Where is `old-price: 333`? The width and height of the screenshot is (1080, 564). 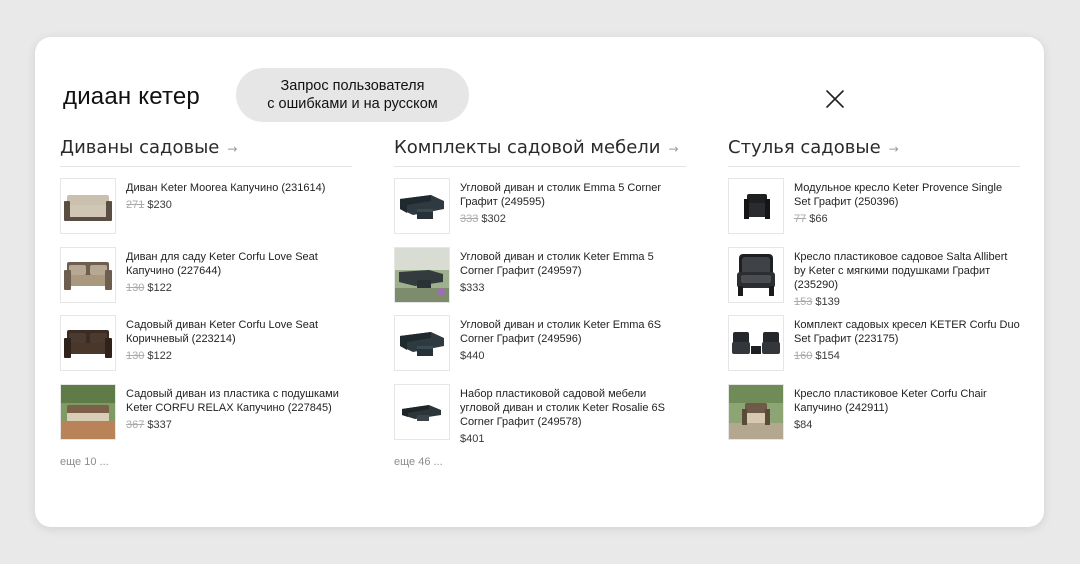 old-price: 333 is located at coordinates (469, 219).